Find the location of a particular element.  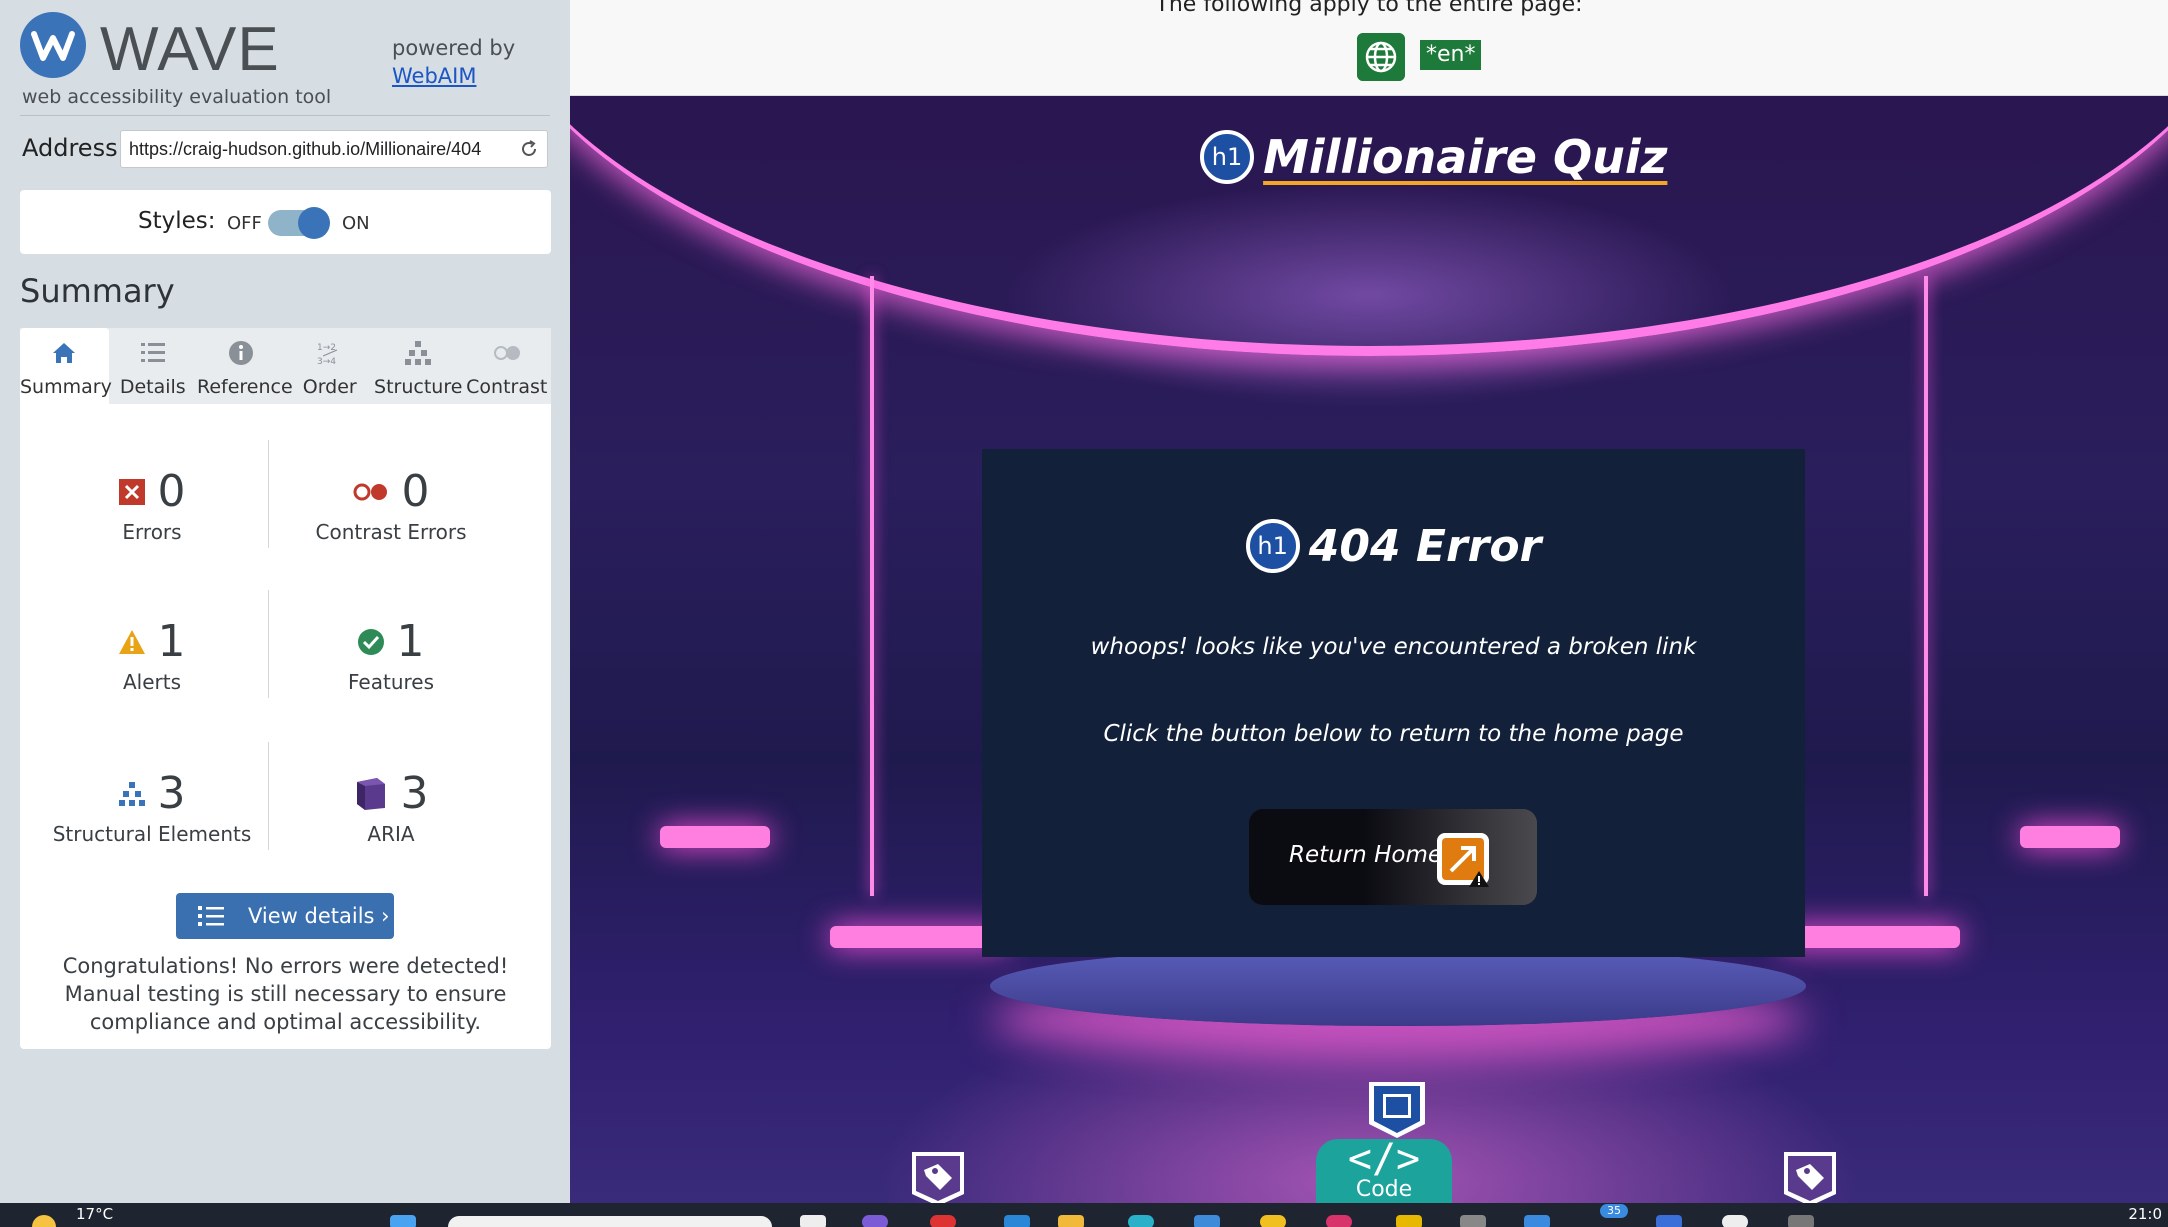

site-title-link: Millionaire Quiz is located at coordinates (1465, 157).